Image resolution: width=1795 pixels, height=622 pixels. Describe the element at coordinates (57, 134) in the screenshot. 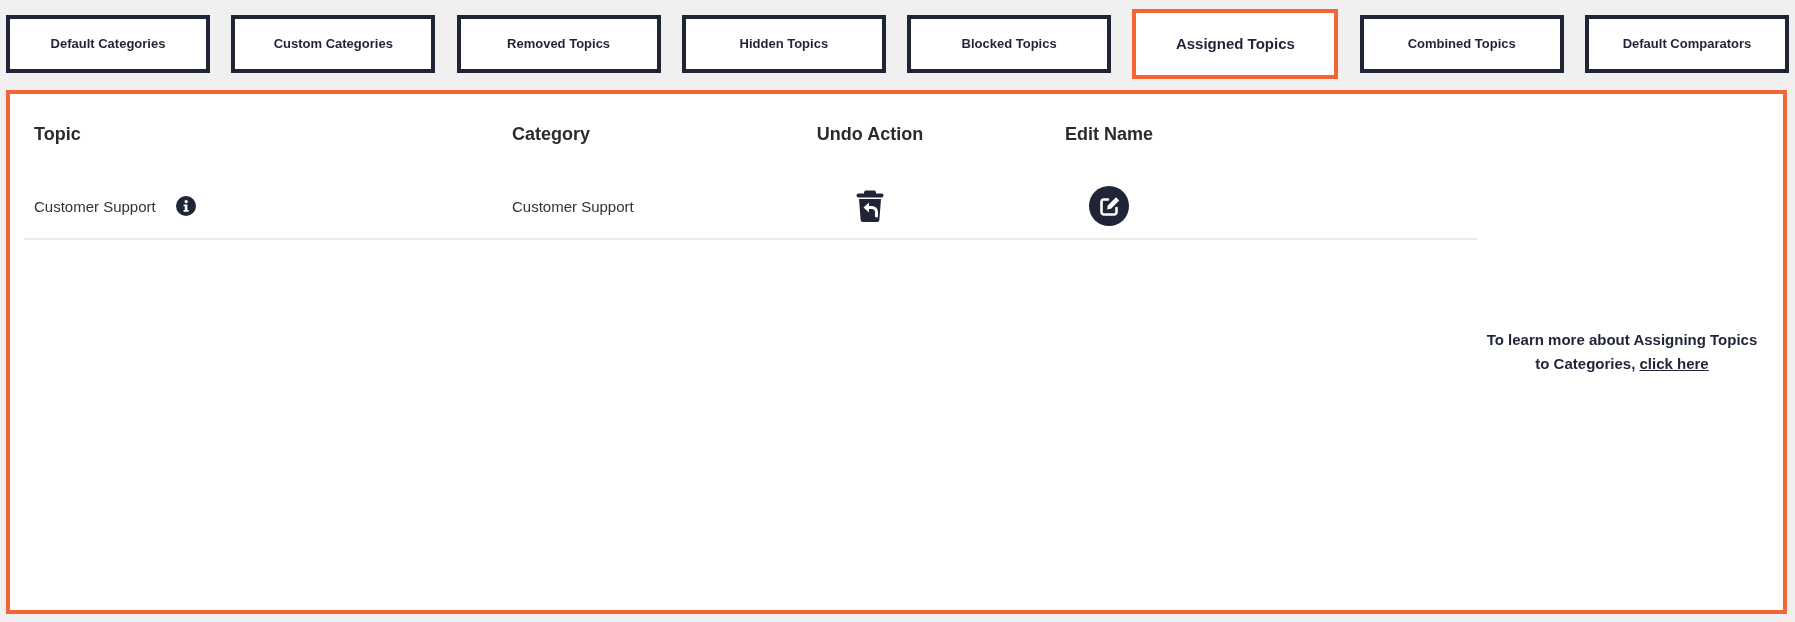

I see `column-header: Topic` at that location.